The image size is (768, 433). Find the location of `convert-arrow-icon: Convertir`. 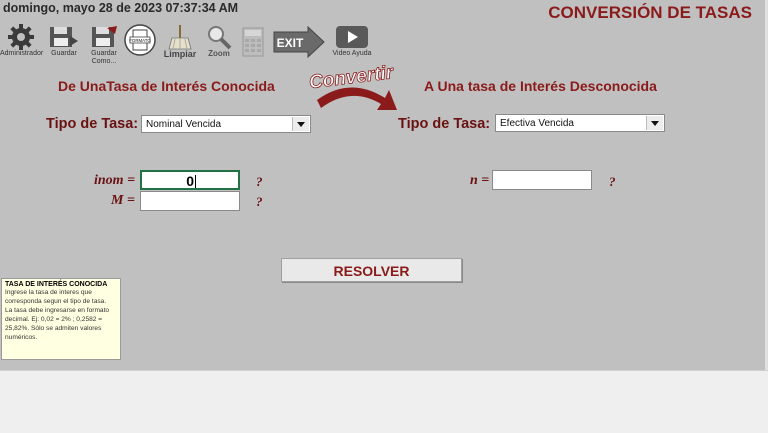

convert-arrow-icon: Convertir is located at coordinates (352, 87).